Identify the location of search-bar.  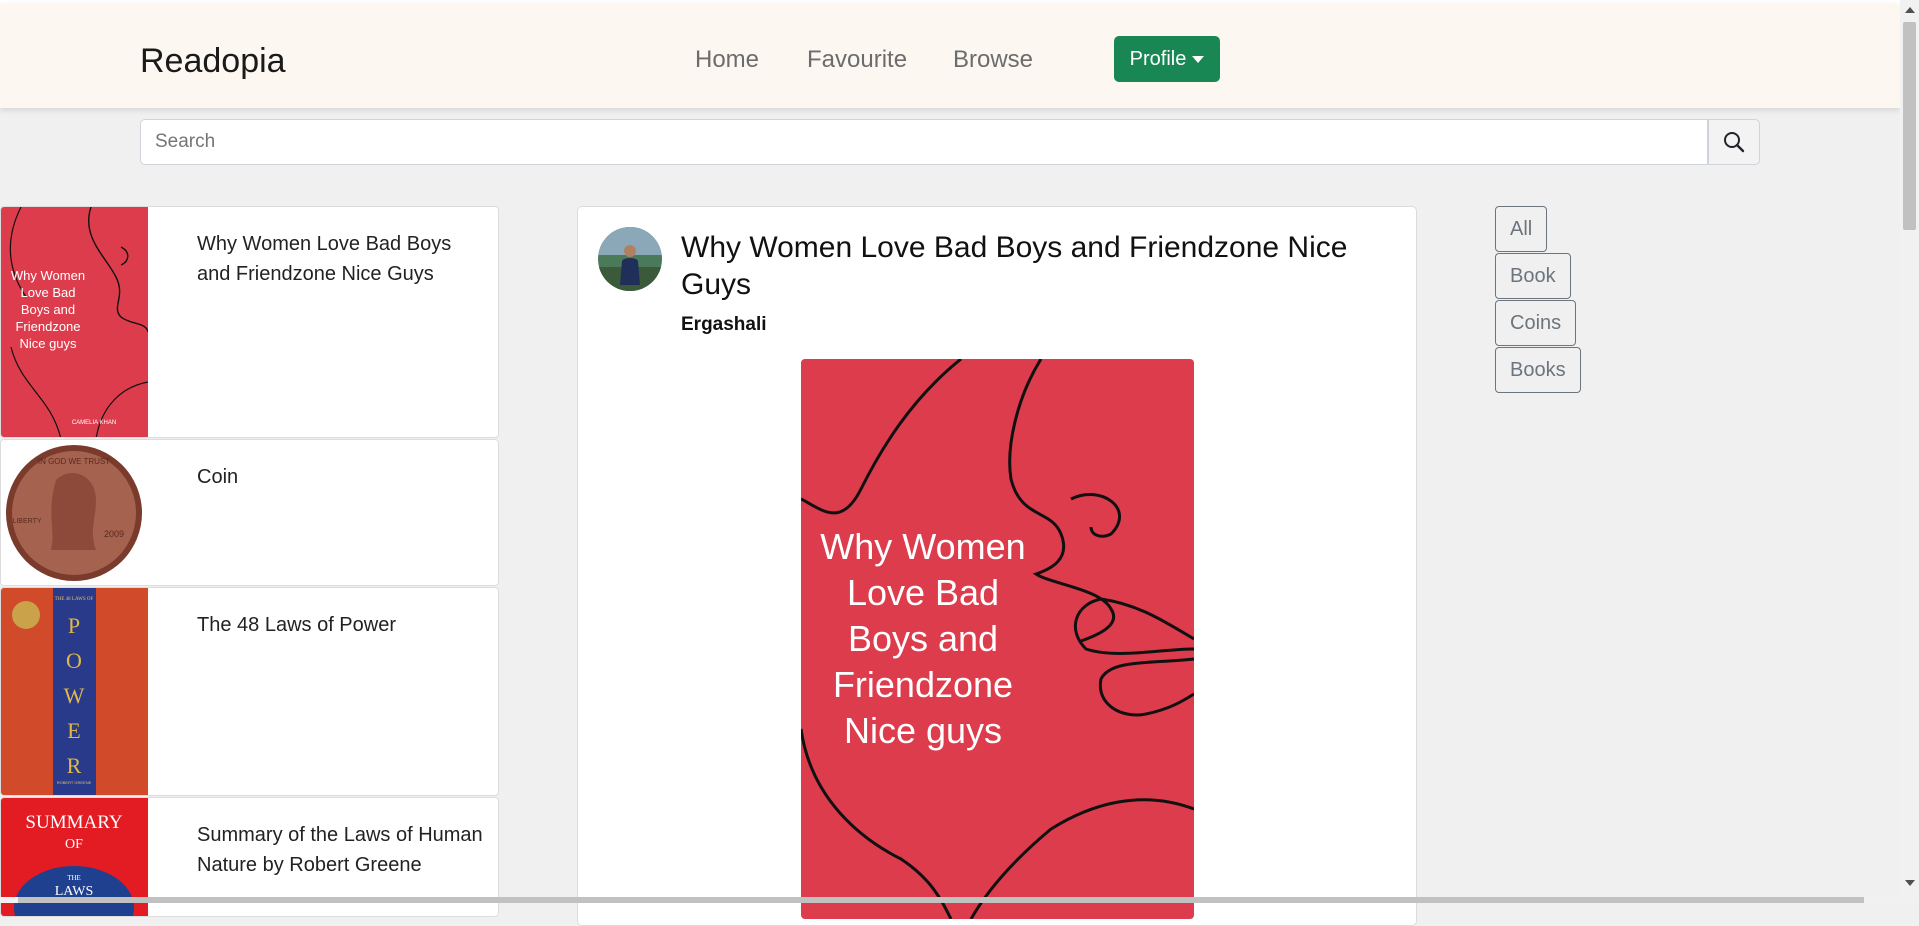
(950, 142).